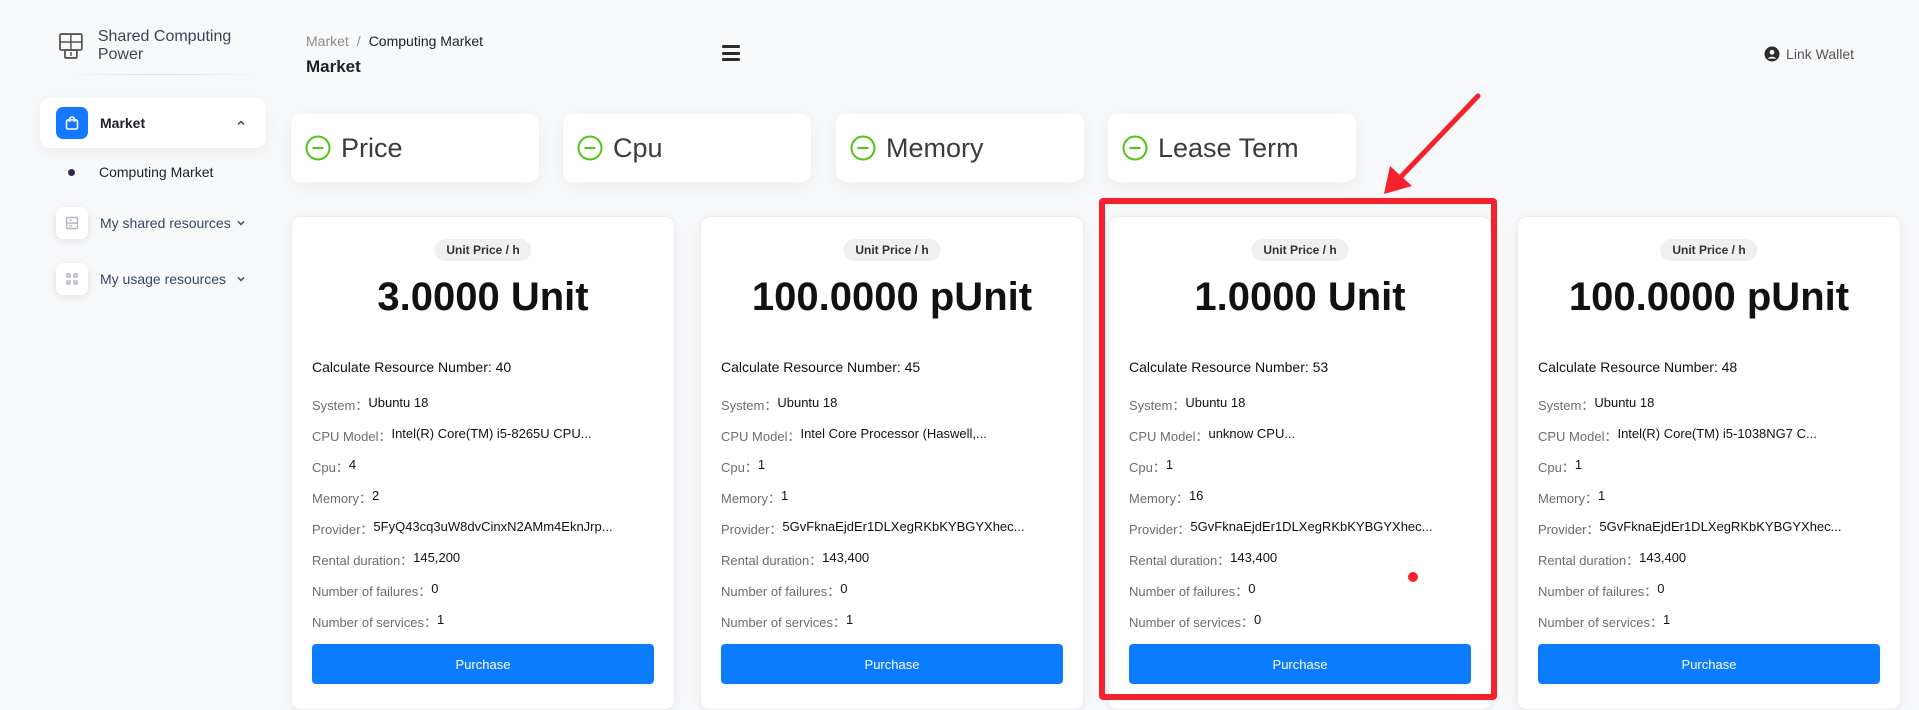 The height and width of the screenshot is (710, 1919). I want to click on filter-label: Cpu, so click(638, 147).